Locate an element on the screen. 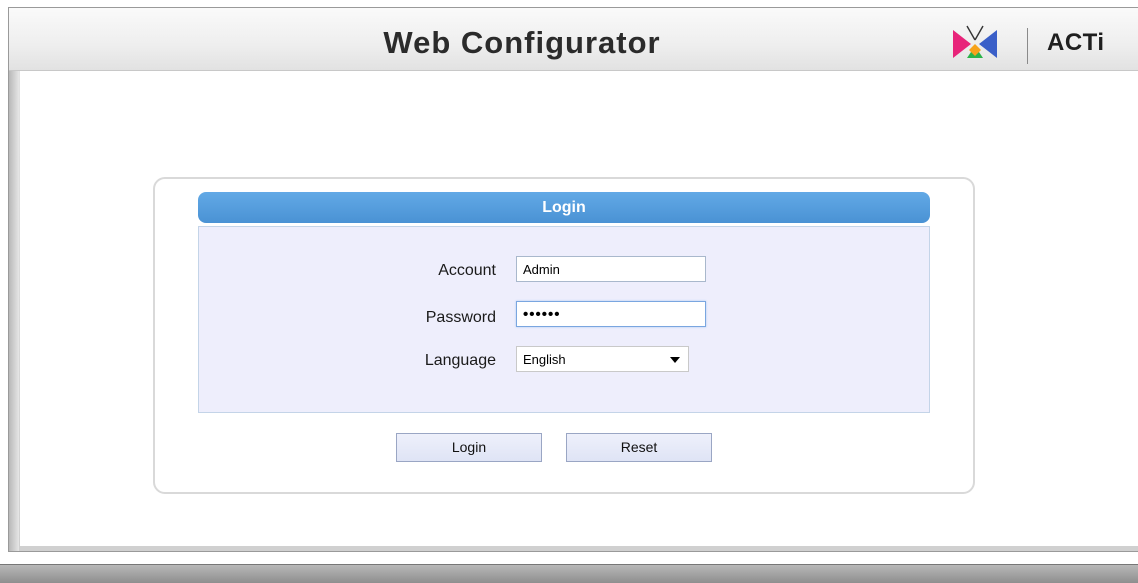 The height and width of the screenshot is (583, 1138). header-bar: Web Configurator ACTi is located at coordinates (573, 39).